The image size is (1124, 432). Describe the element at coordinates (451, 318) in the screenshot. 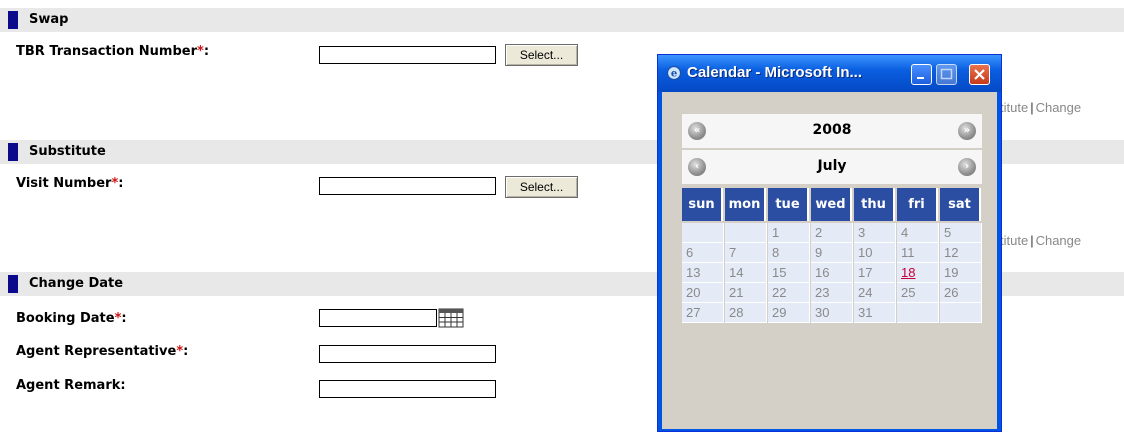

I see `calendar-icon` at that location.